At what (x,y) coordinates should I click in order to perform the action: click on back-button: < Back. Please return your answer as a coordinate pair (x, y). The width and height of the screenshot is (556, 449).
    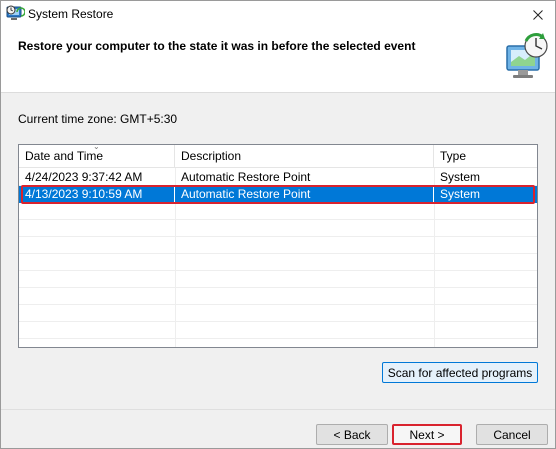
    Looking at the image, I should click on (352, 434).